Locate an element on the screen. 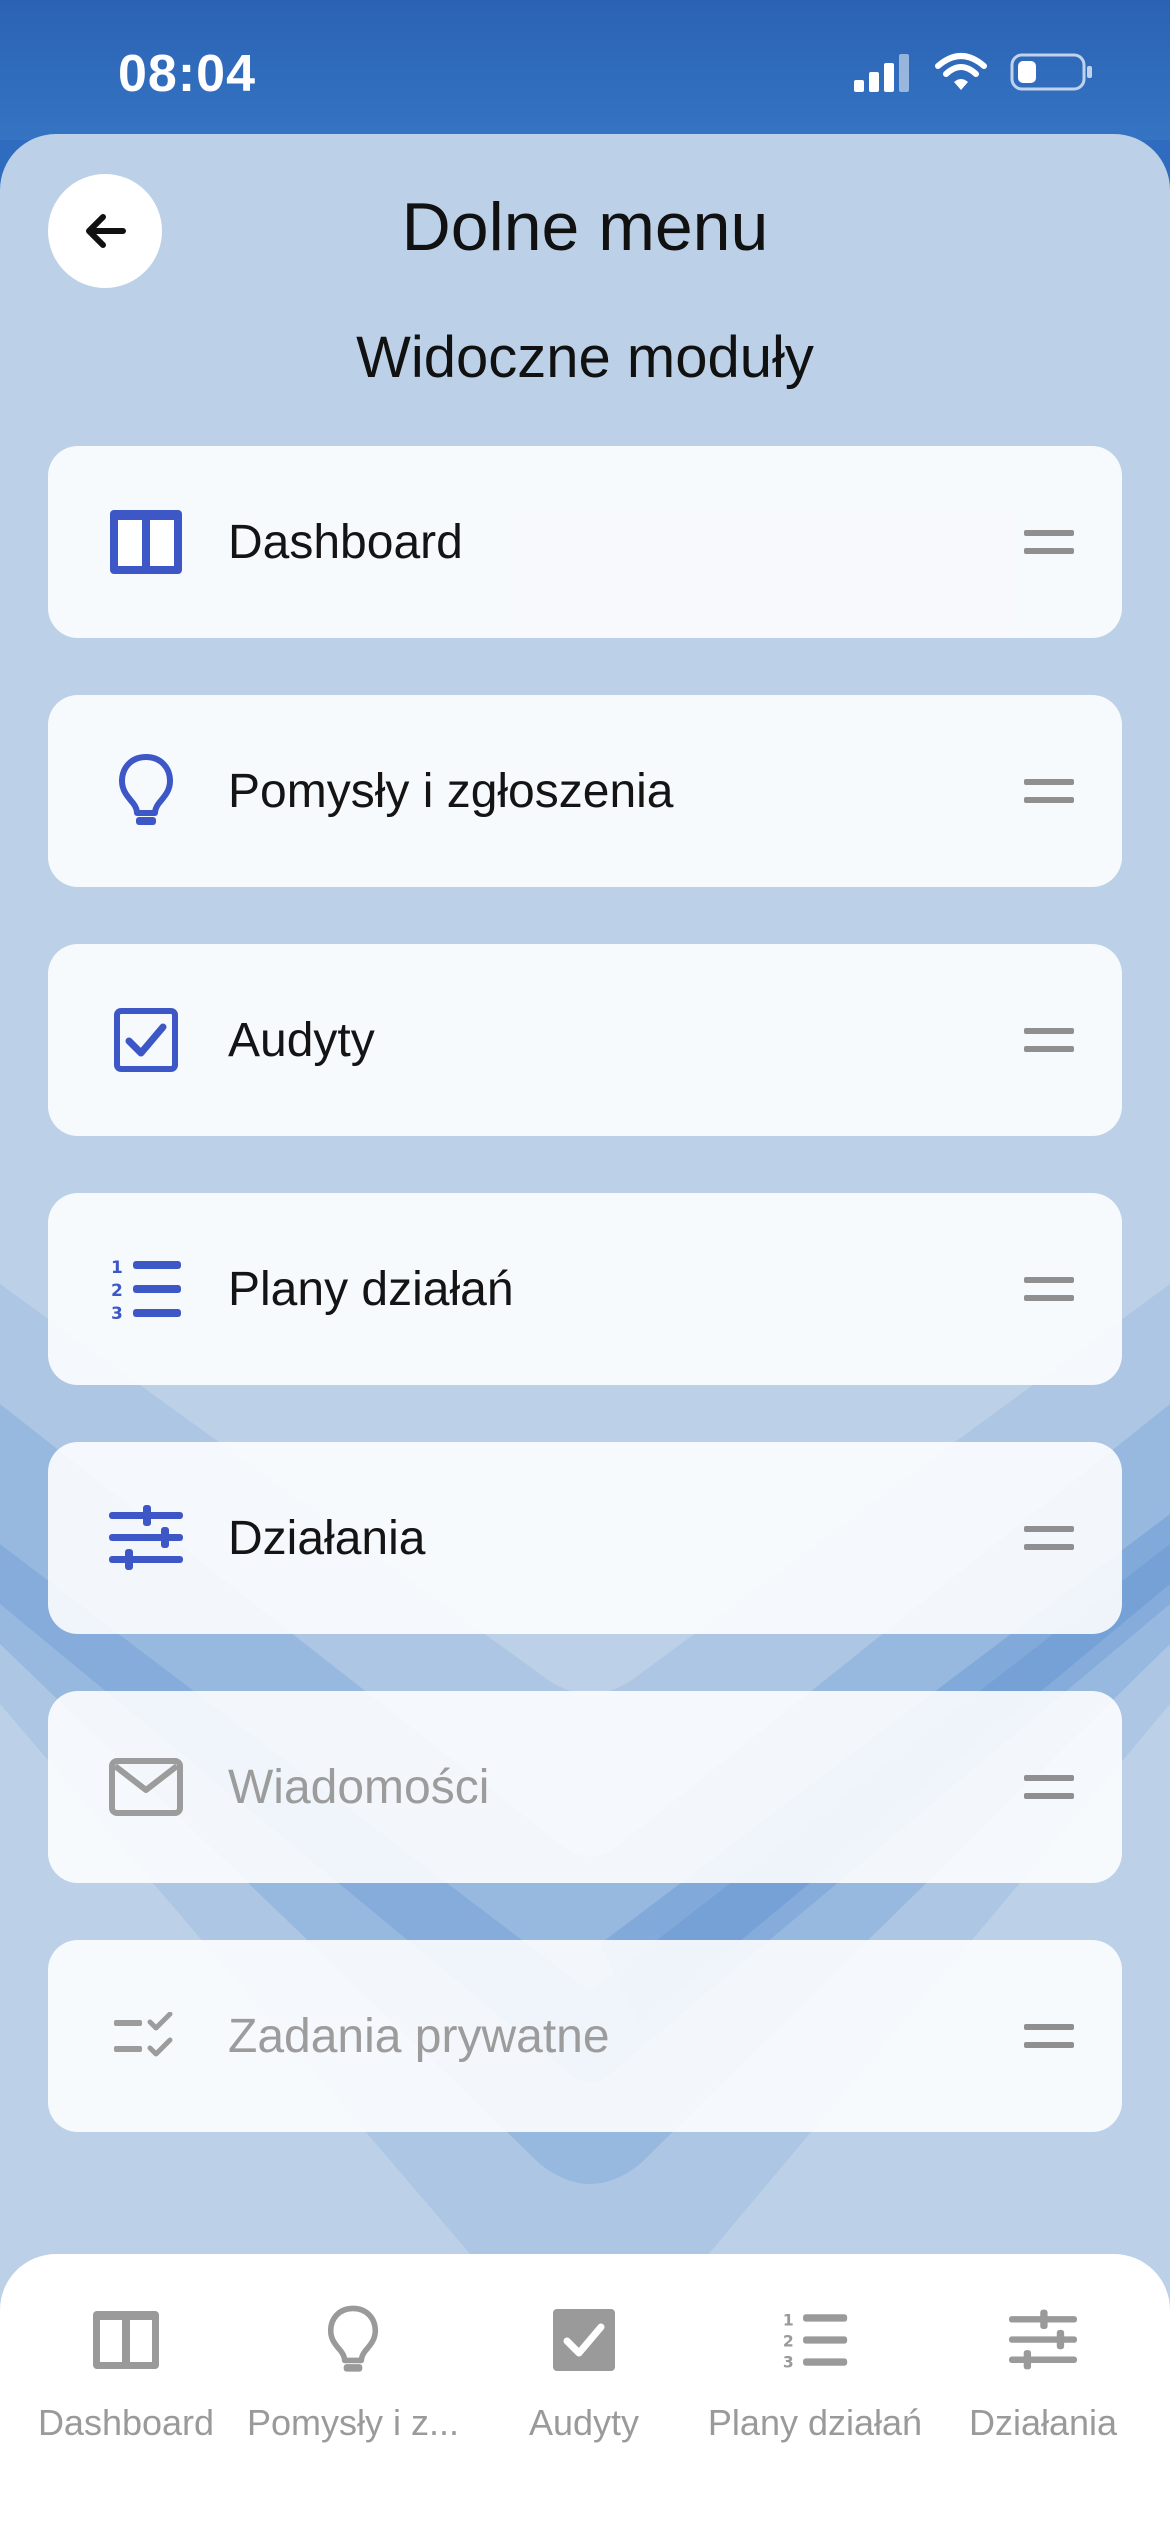  module-label: Zadania prywatne is located at coordinates (419, 2036).